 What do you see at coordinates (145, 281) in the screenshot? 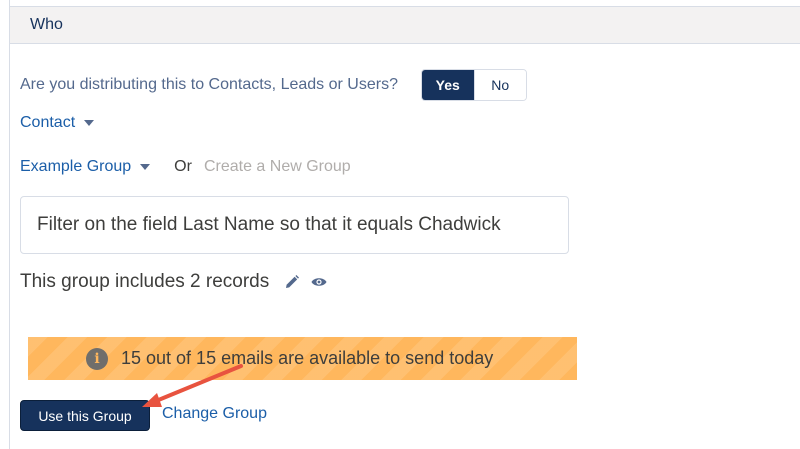
I see `record-count-text: This group includes 2 records` at bounding box center [145, 281].